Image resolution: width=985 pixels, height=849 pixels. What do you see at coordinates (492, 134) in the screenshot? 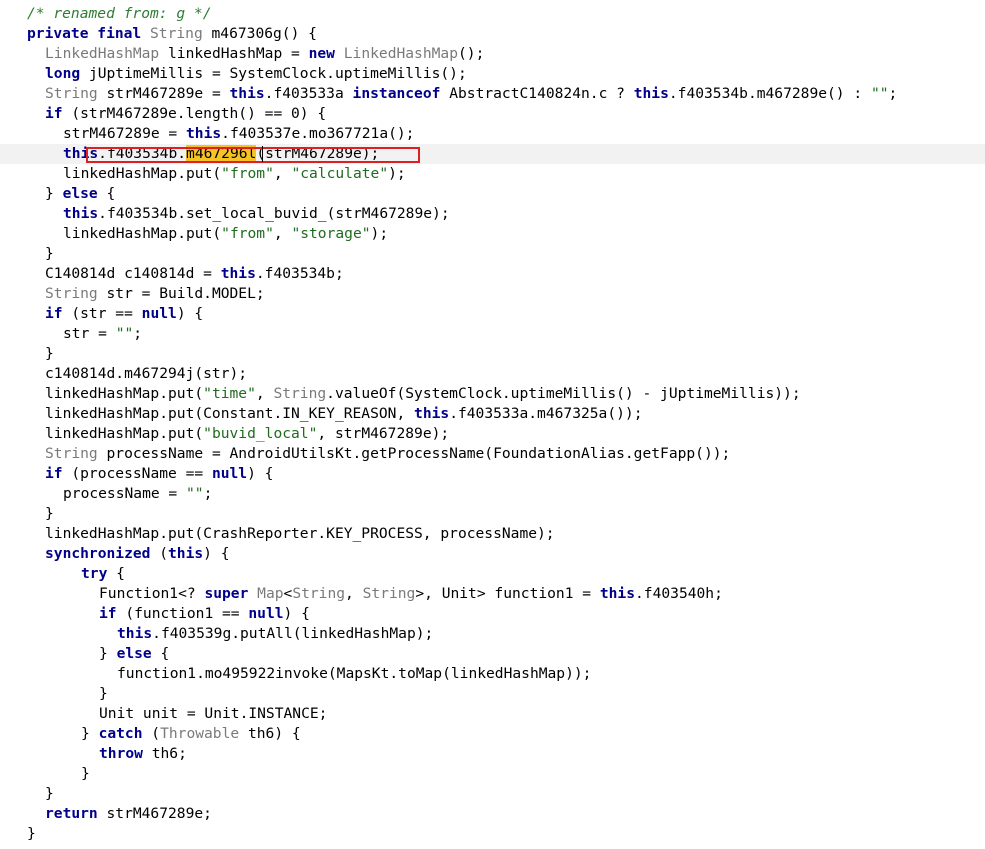
I see `code-line: strM467289e = this.f403537e.mo367721a();` at bounding box center [492, 134].